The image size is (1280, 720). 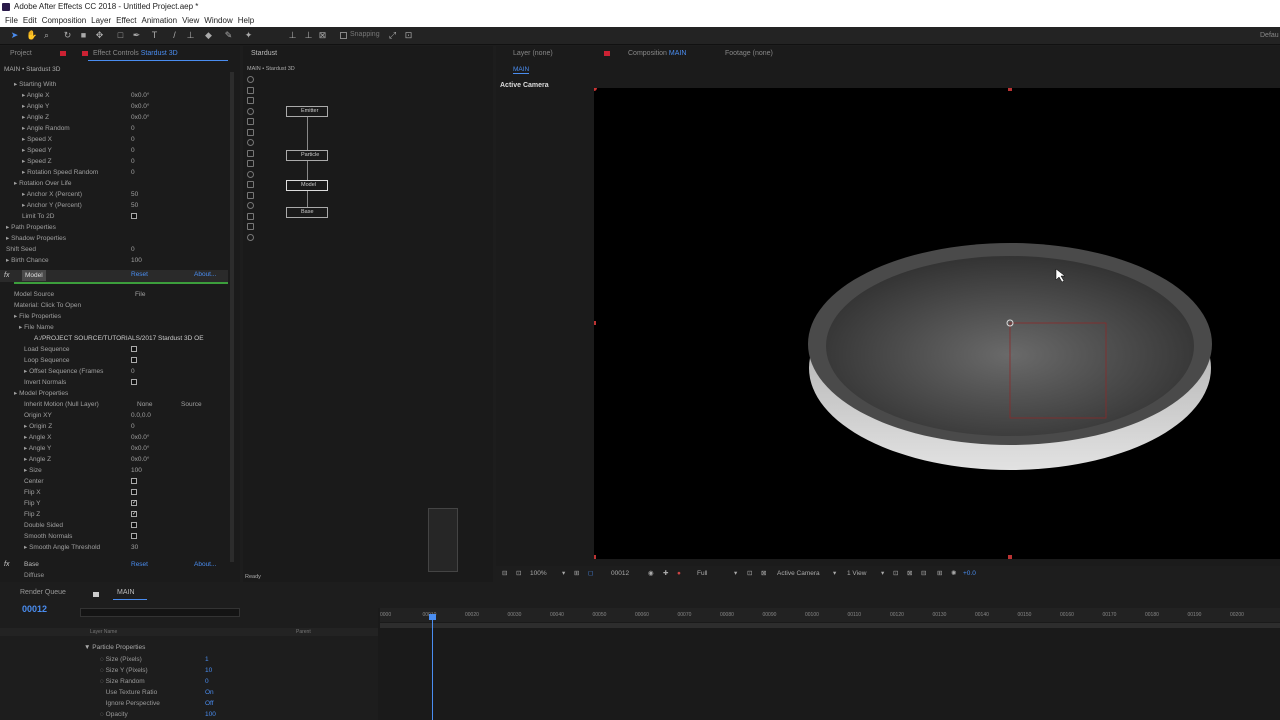 I want to click on timeline-prop-row: ◌ Size Random, so click(x=122, y=681).